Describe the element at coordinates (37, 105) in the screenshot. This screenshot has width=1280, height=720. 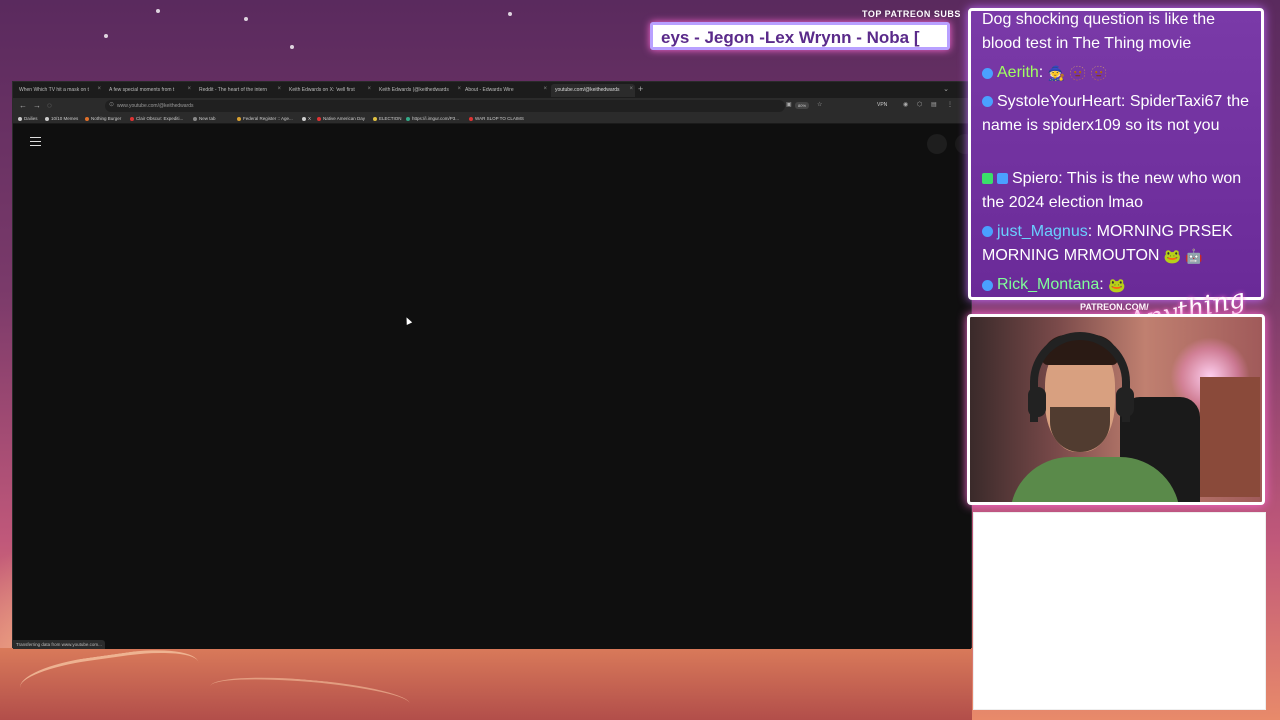
I see `forward-icon: →` at that location.